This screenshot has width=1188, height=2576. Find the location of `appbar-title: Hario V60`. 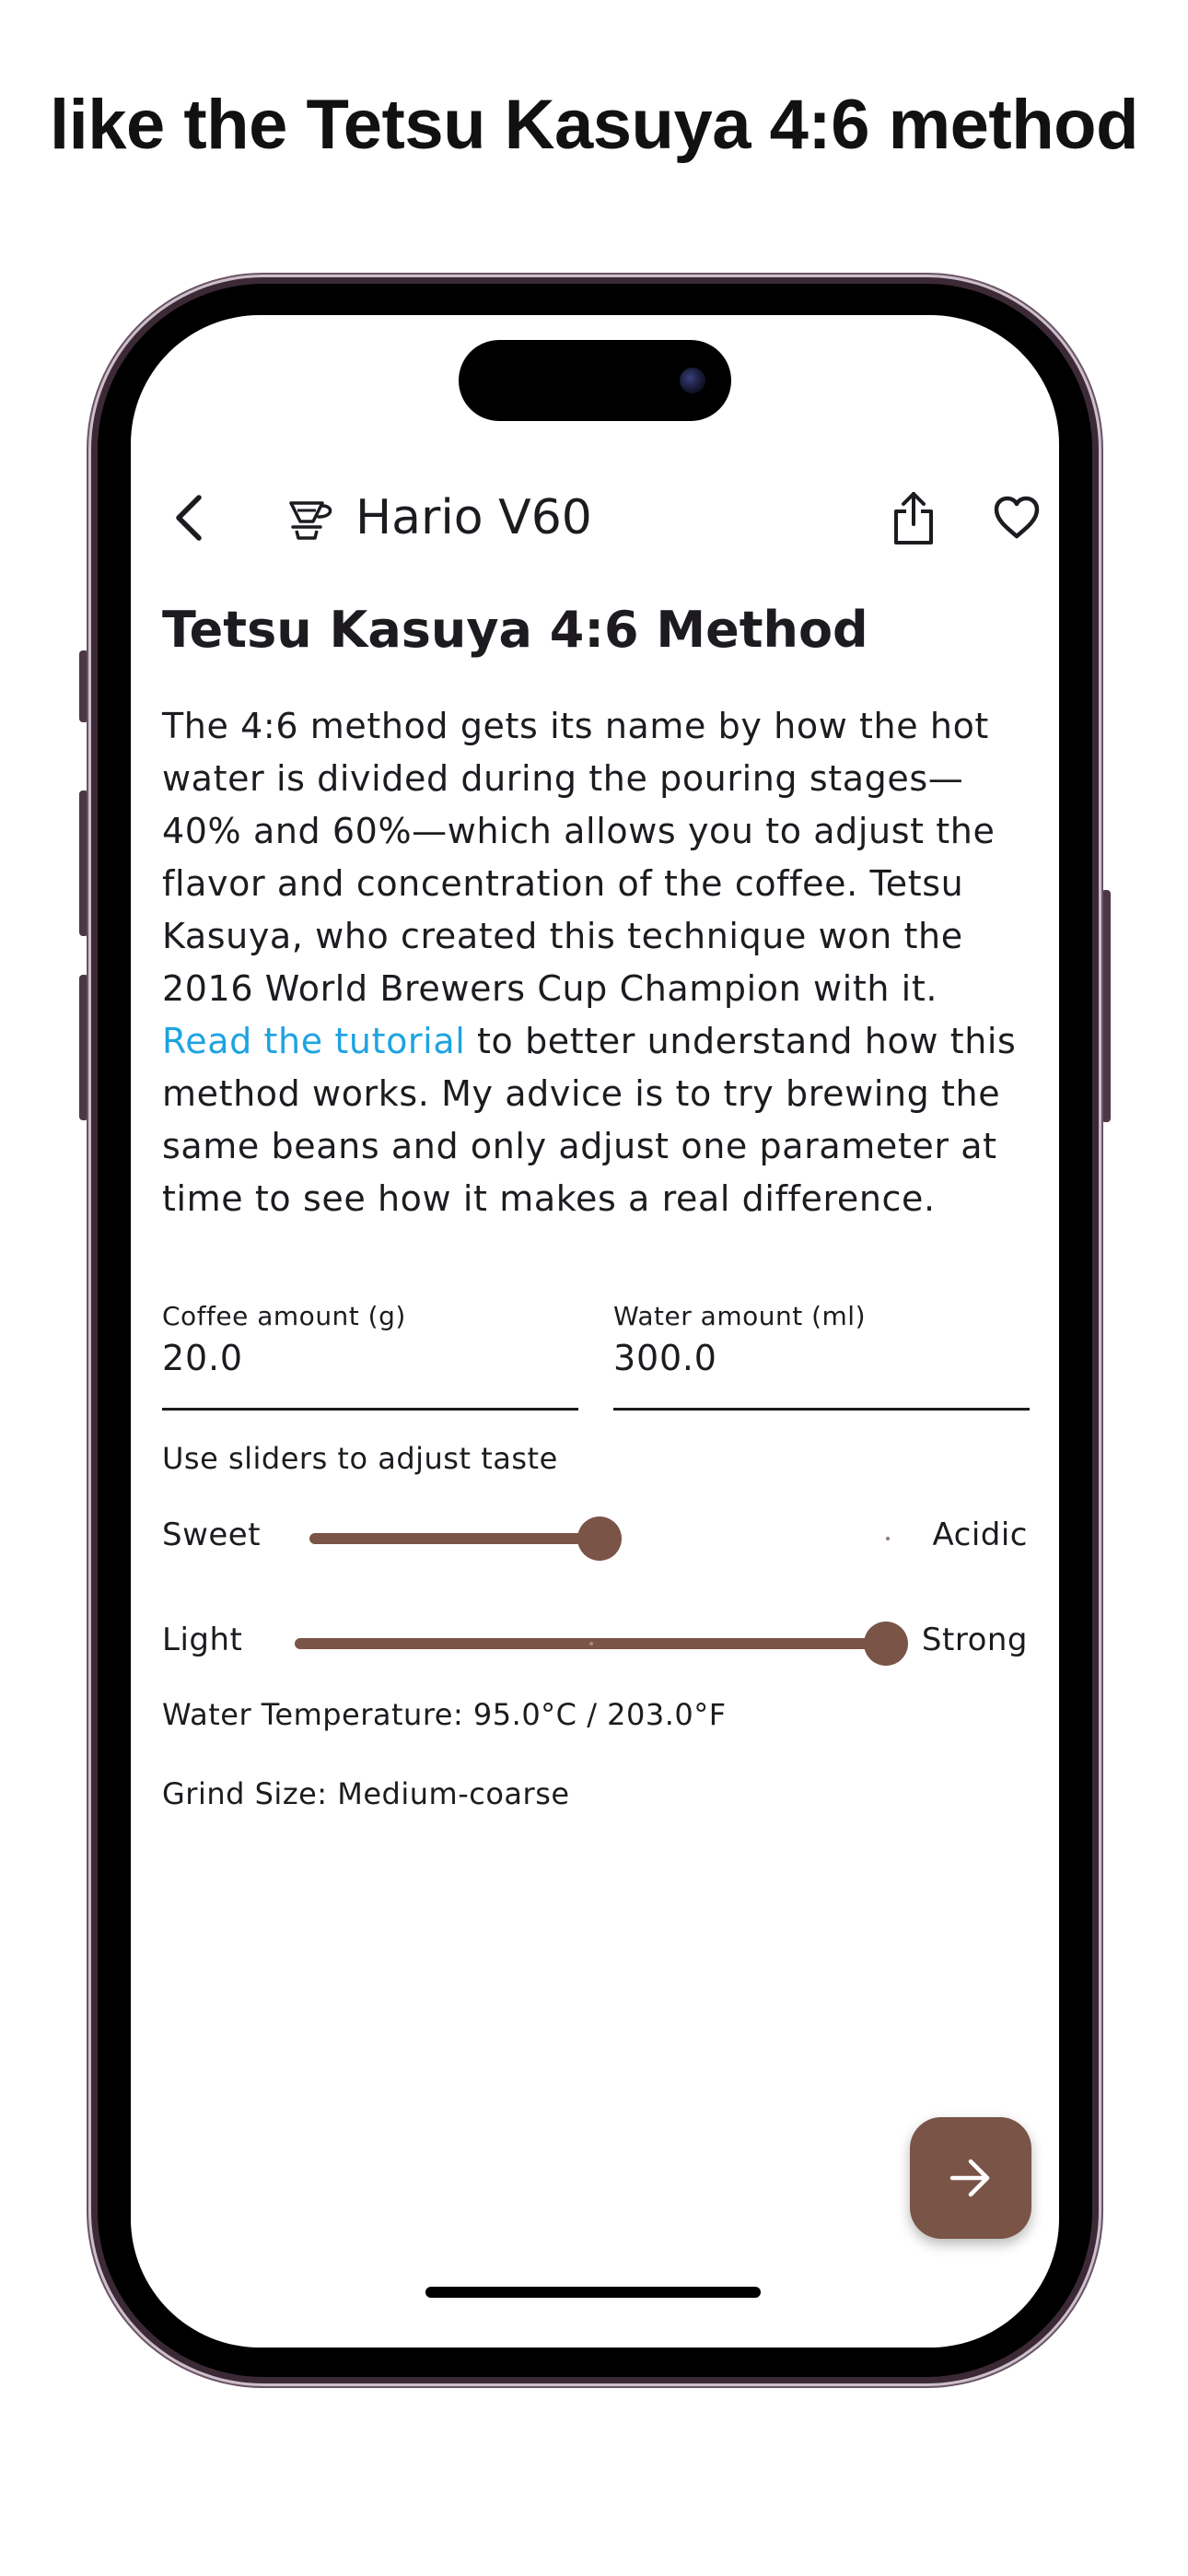

appbar-title: Hario V60 is located at coordinates (473, 517).